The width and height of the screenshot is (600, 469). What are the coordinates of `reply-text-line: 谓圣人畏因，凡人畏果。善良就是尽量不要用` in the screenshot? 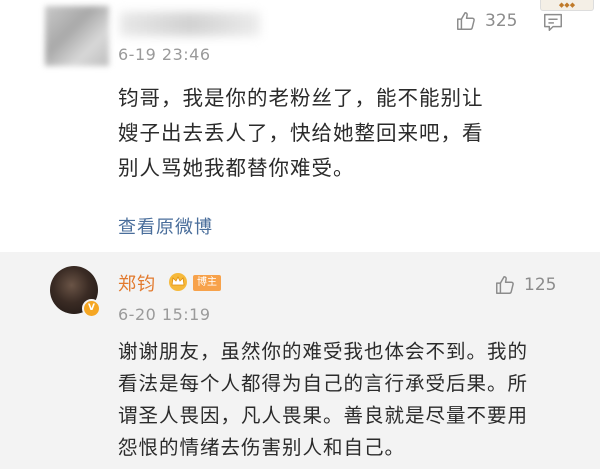 It's located at (323, 415).